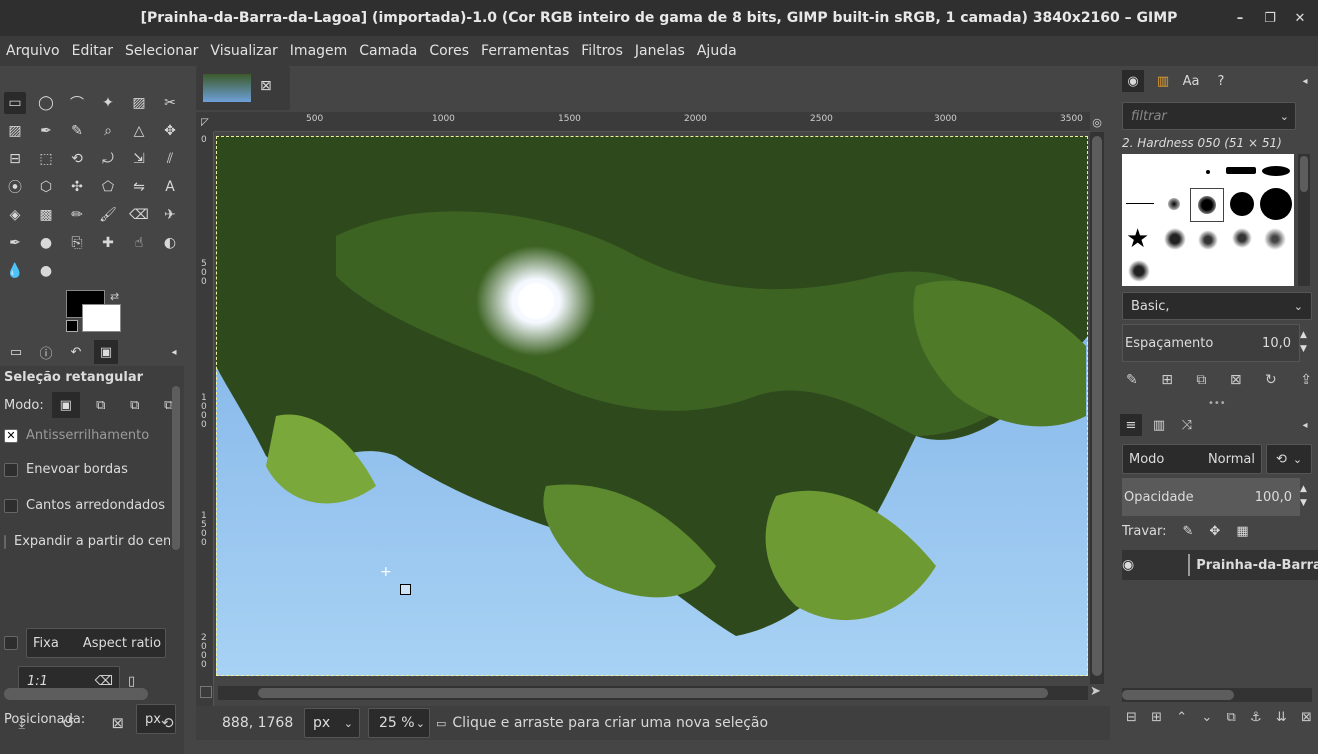 The width and height of the screenshot is (1318, 754). I want to click on rotate-icon: ⤾, so click(108, 159).